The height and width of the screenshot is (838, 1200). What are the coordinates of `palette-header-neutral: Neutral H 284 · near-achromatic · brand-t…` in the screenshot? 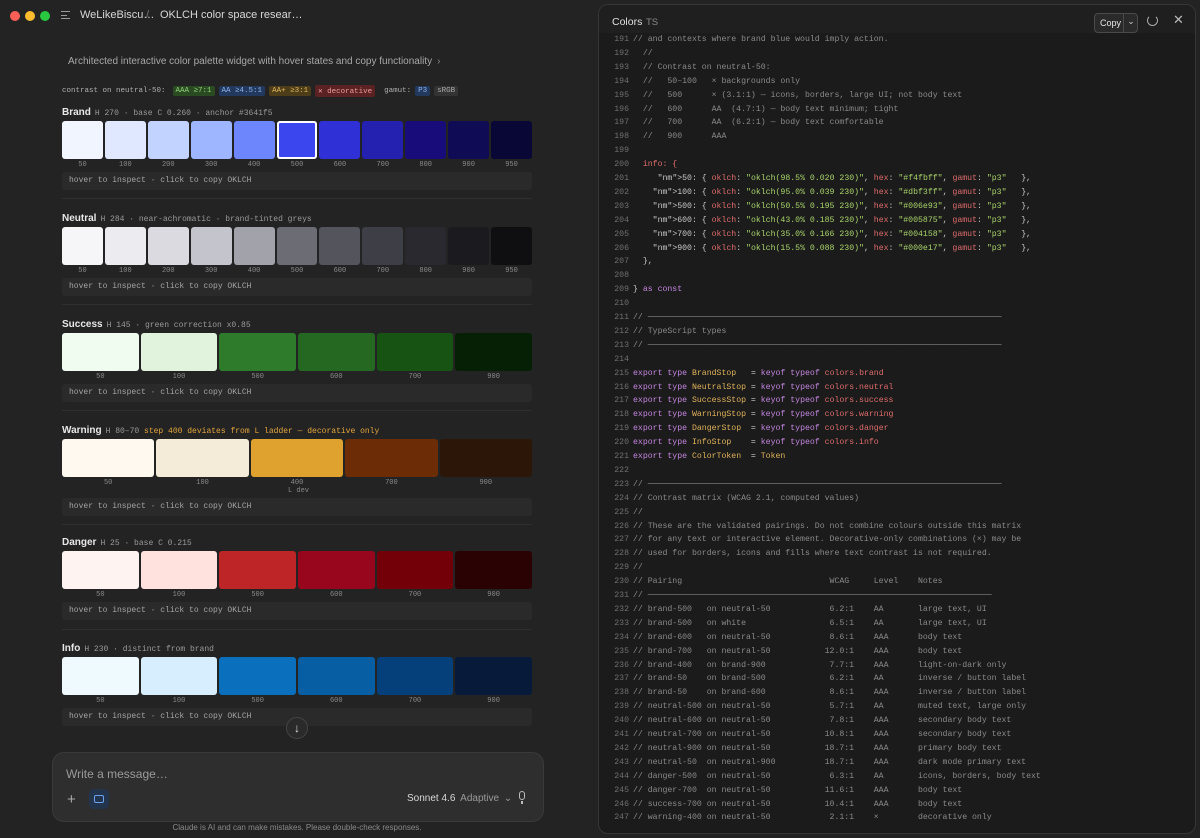 It's located at (187, 218).